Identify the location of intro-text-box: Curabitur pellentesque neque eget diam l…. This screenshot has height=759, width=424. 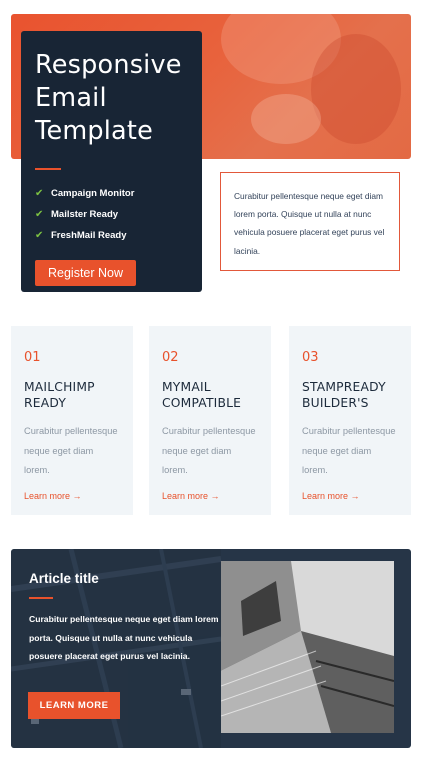
(310, 221).